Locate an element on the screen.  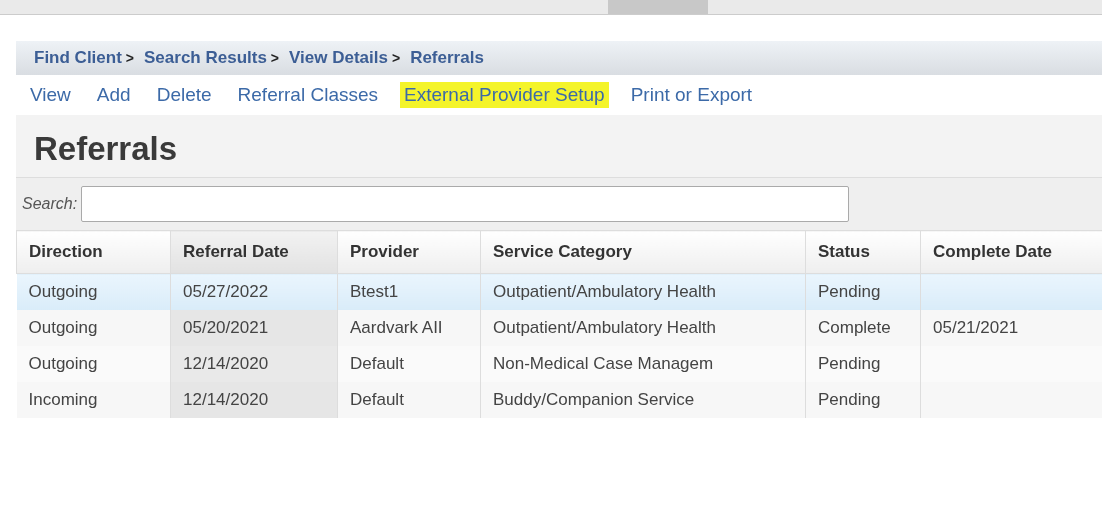
action-link: External Provider Setup is located at coordinates (504, 95).